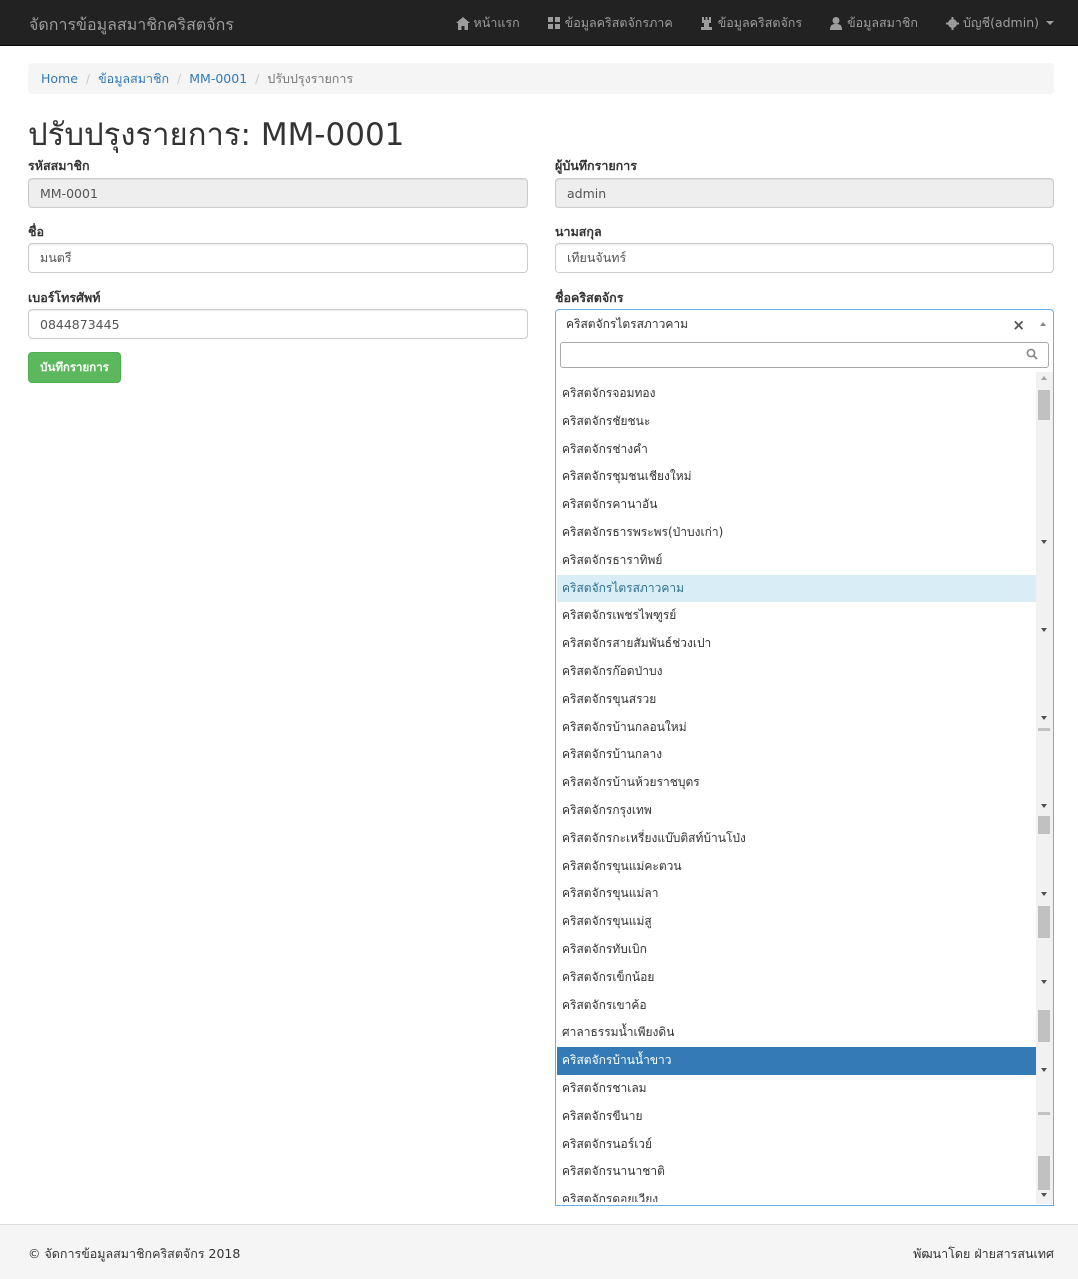  I want to click on grid-icon, so click(554, 23).